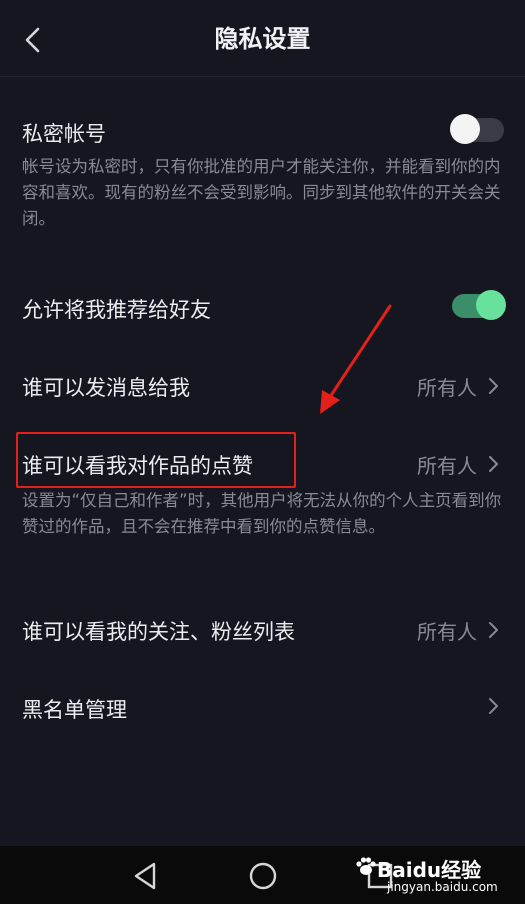 The height and width of the screenshot is (904, 525). I want to click on baidu-jingyan-watermark: Baidu经验 jingyan.baidu.com, so click(426, 877).